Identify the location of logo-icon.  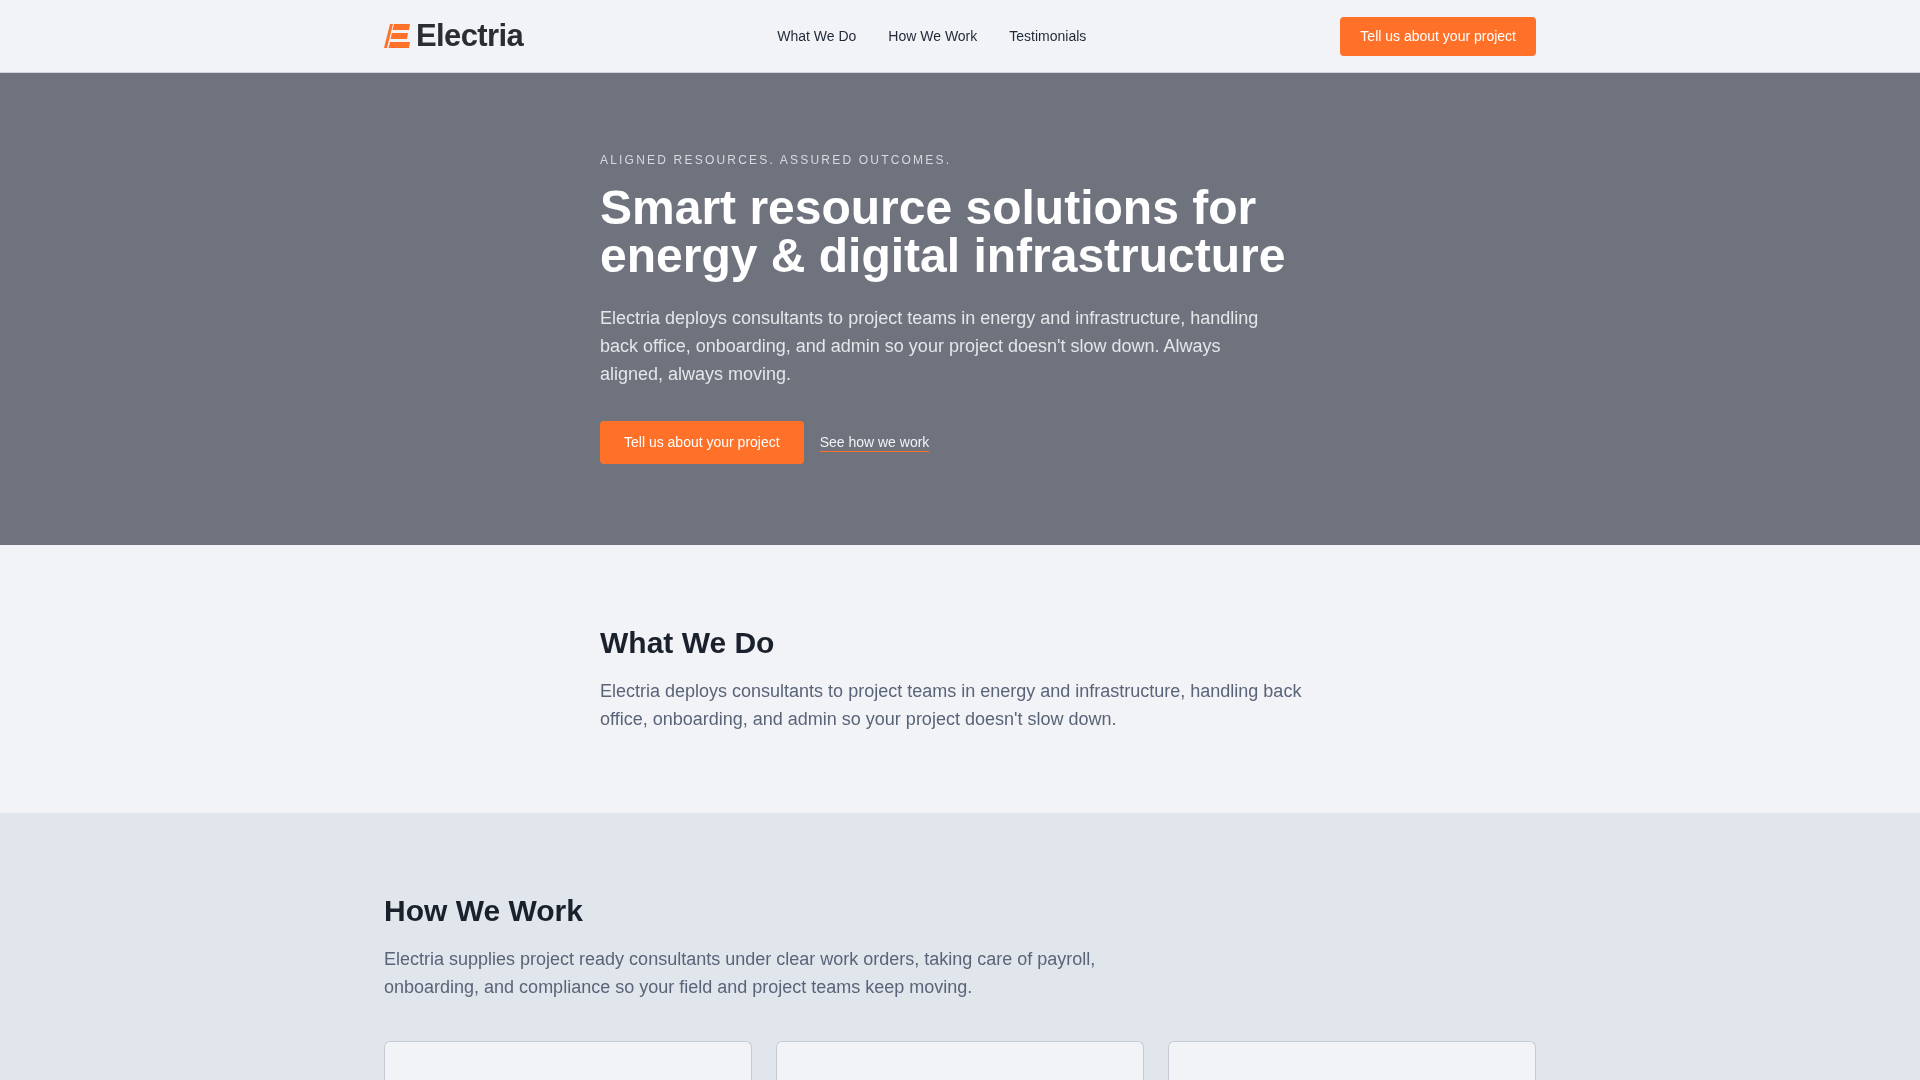
(397, 36).